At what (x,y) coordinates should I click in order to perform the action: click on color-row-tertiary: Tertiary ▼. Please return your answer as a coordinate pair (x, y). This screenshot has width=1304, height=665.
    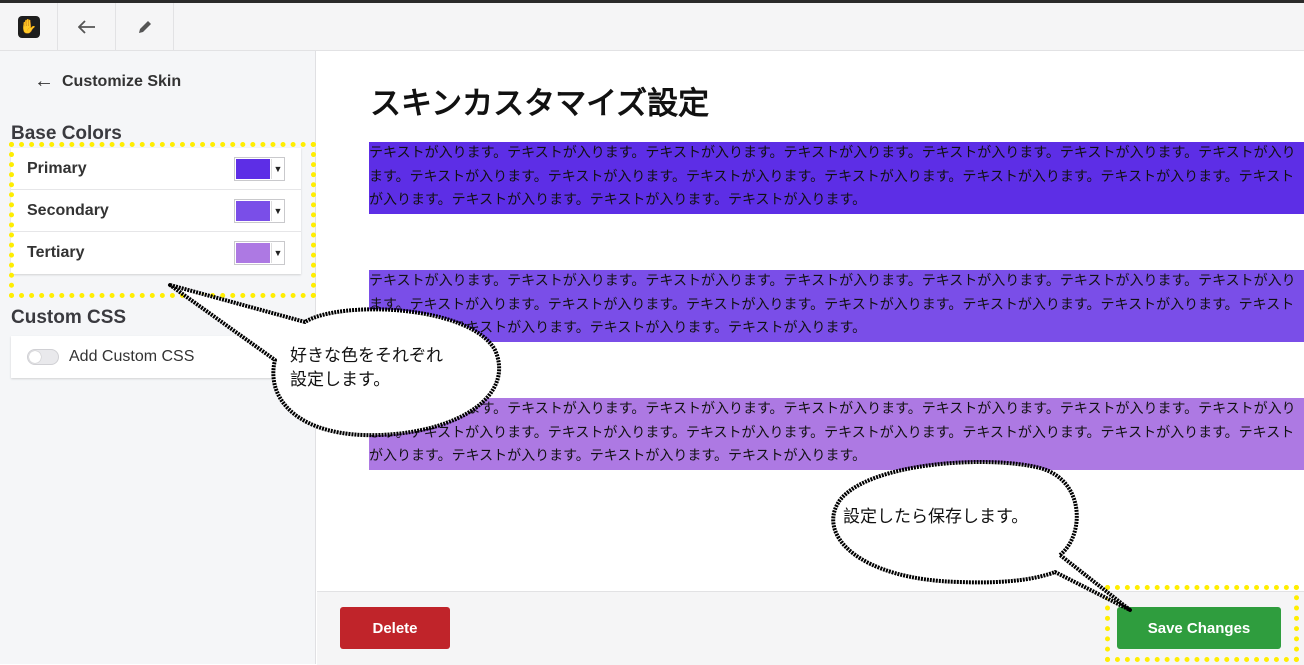
    Looking at the image, I should click on (156, 253).